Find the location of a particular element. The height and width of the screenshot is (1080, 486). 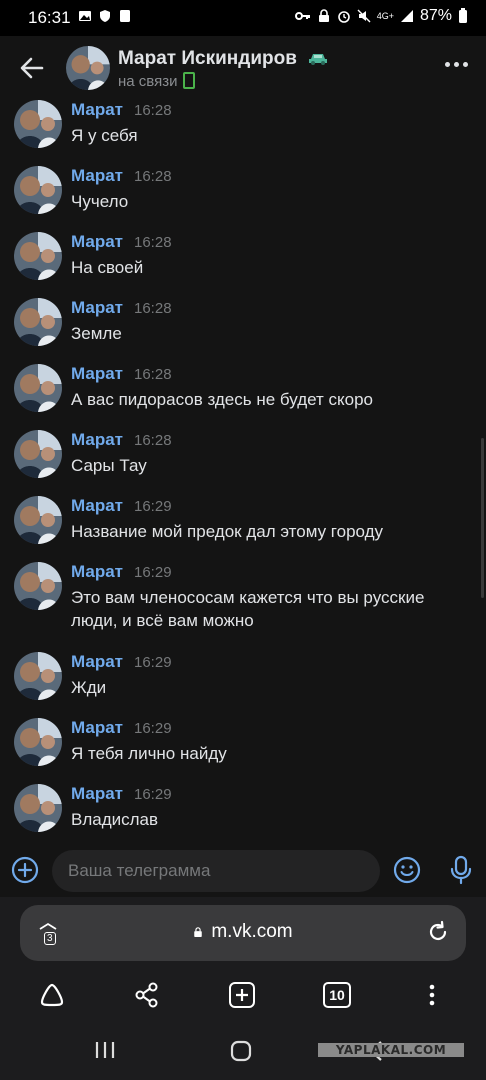

share-icon is located at coordinates (146, 995).